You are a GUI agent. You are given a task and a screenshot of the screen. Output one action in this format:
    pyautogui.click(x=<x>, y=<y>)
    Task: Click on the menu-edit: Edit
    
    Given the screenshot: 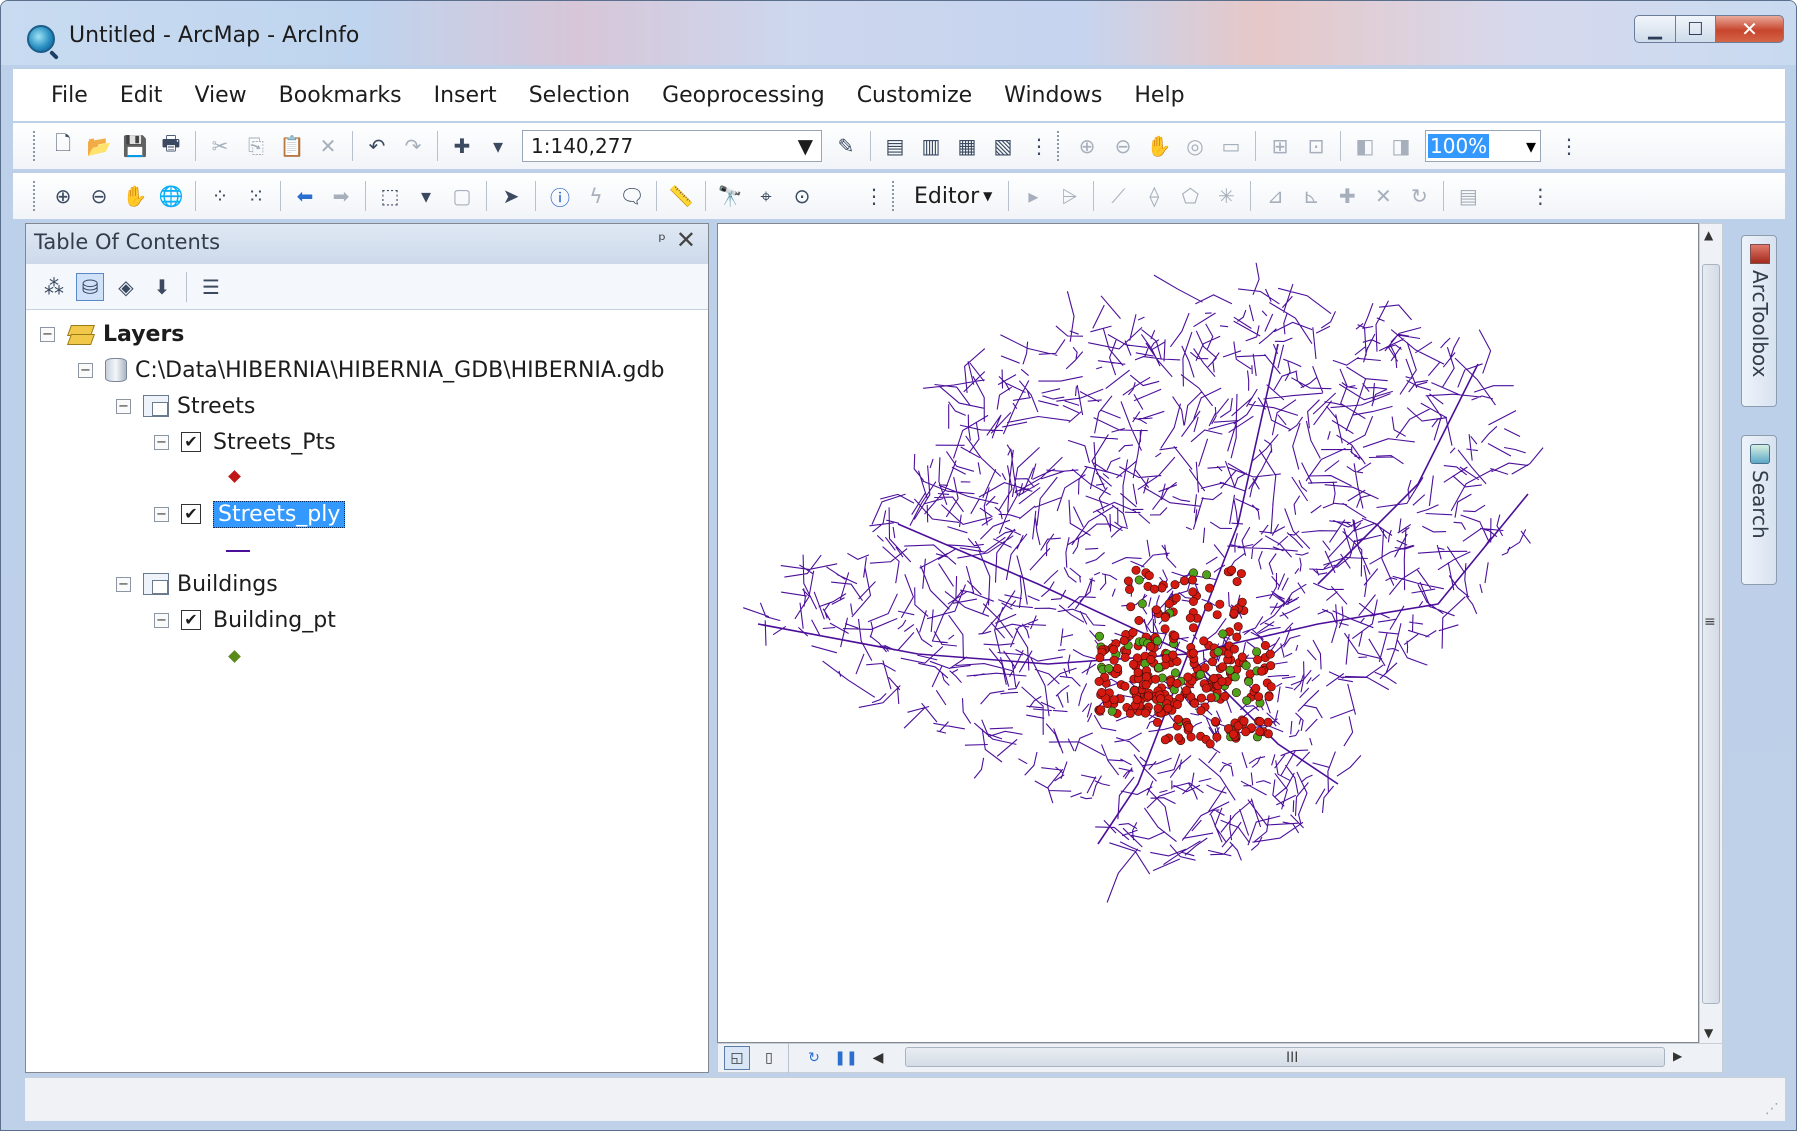 What is the action you would take?
    pyautogui.click(x=141, y=95)
    